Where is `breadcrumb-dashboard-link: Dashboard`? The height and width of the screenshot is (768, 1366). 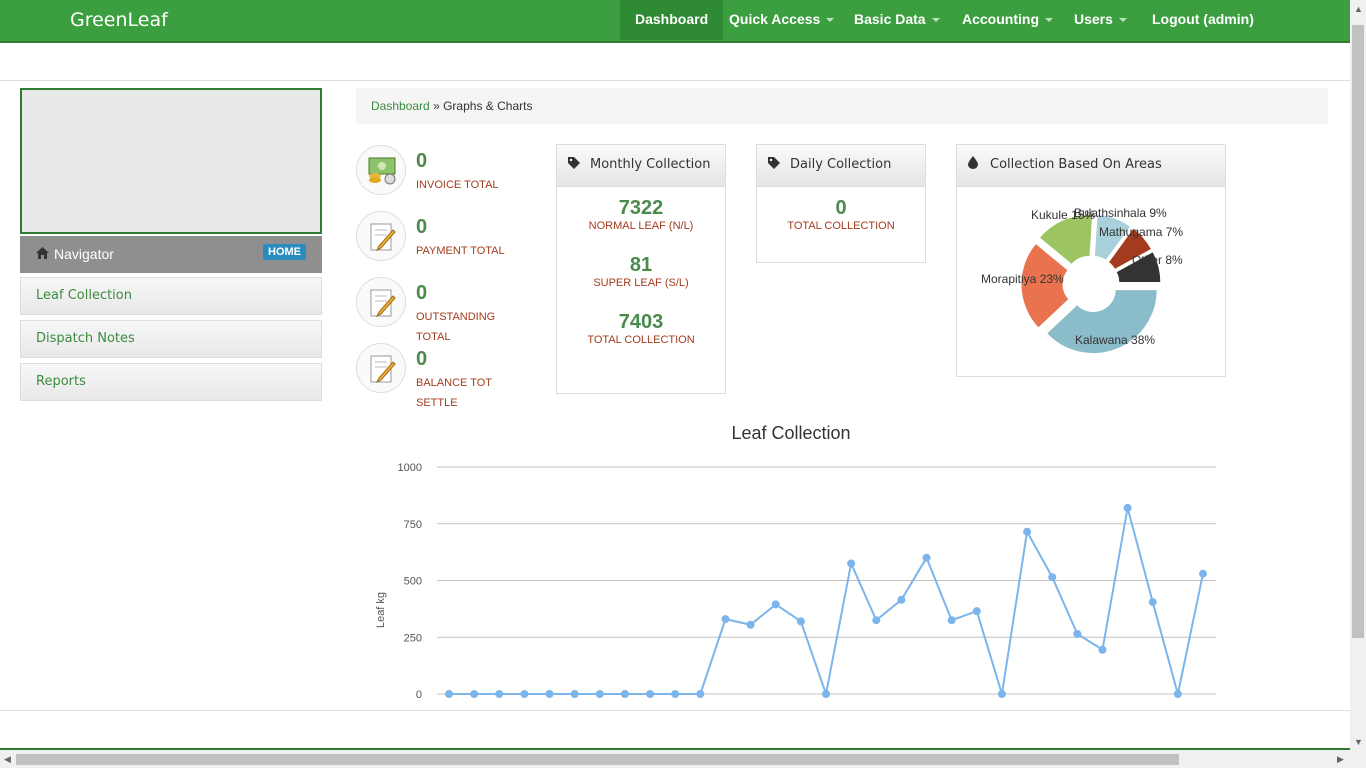 breadcrumb-dashboard-link: Dashboard is located at coordinates (400, 106).